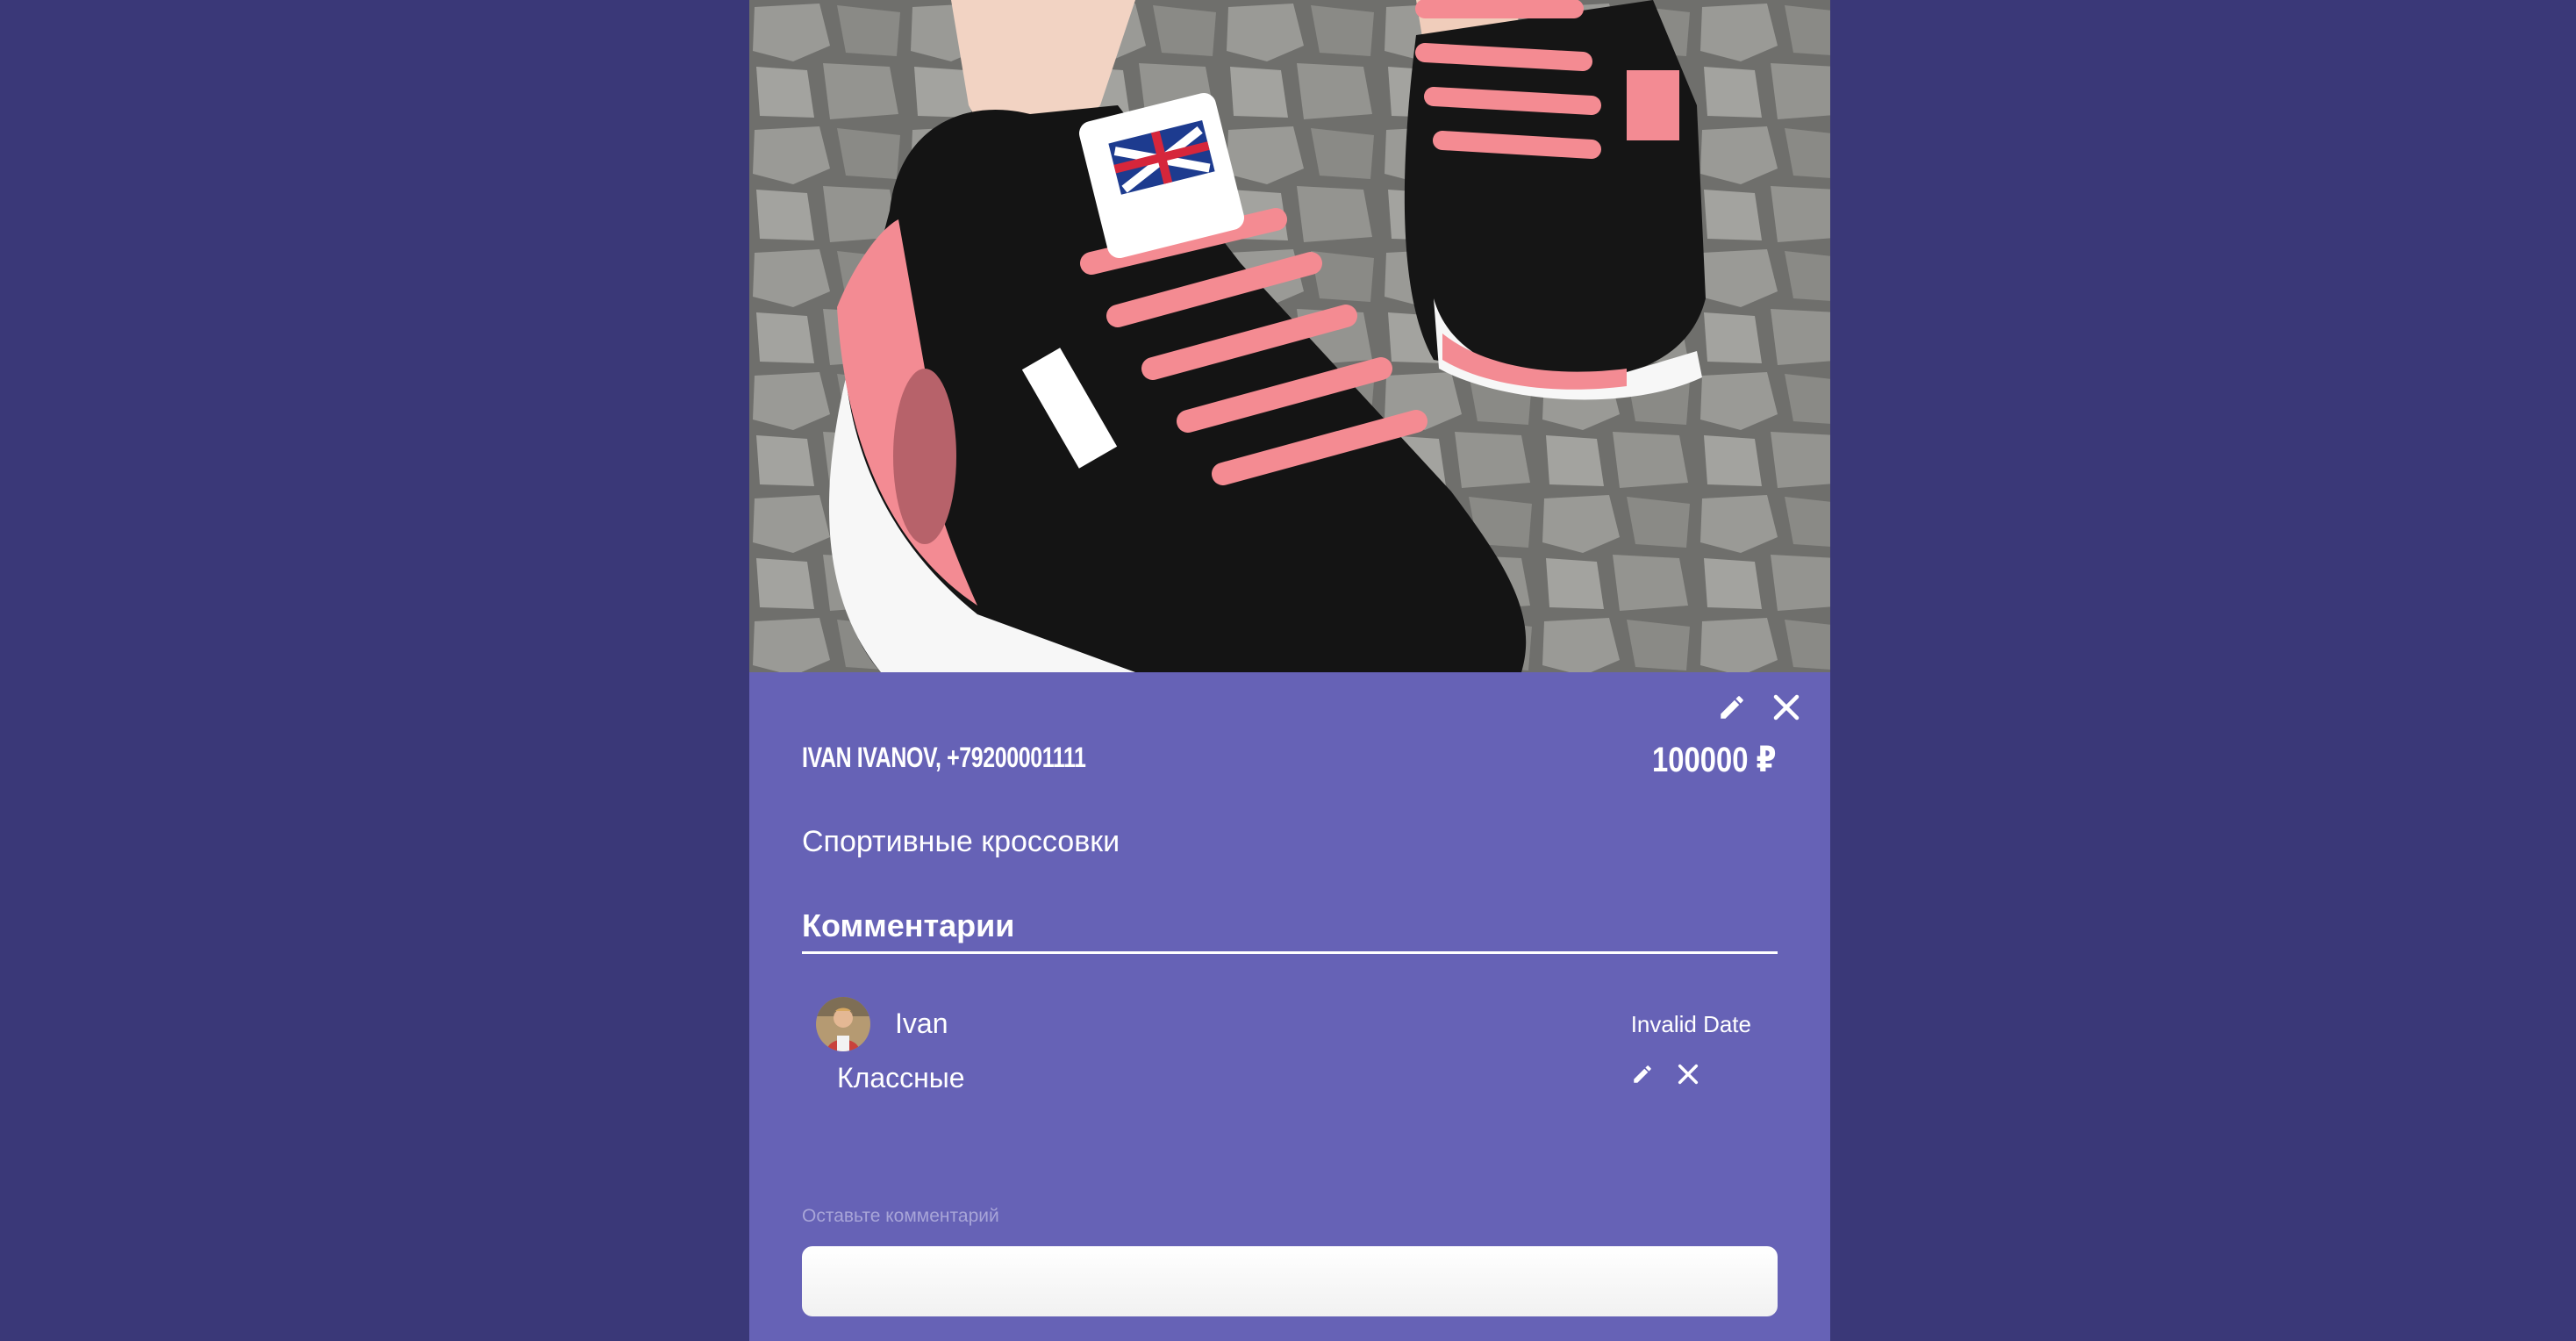  I want to click on comment-author: Ivan, so click(921, 1023).